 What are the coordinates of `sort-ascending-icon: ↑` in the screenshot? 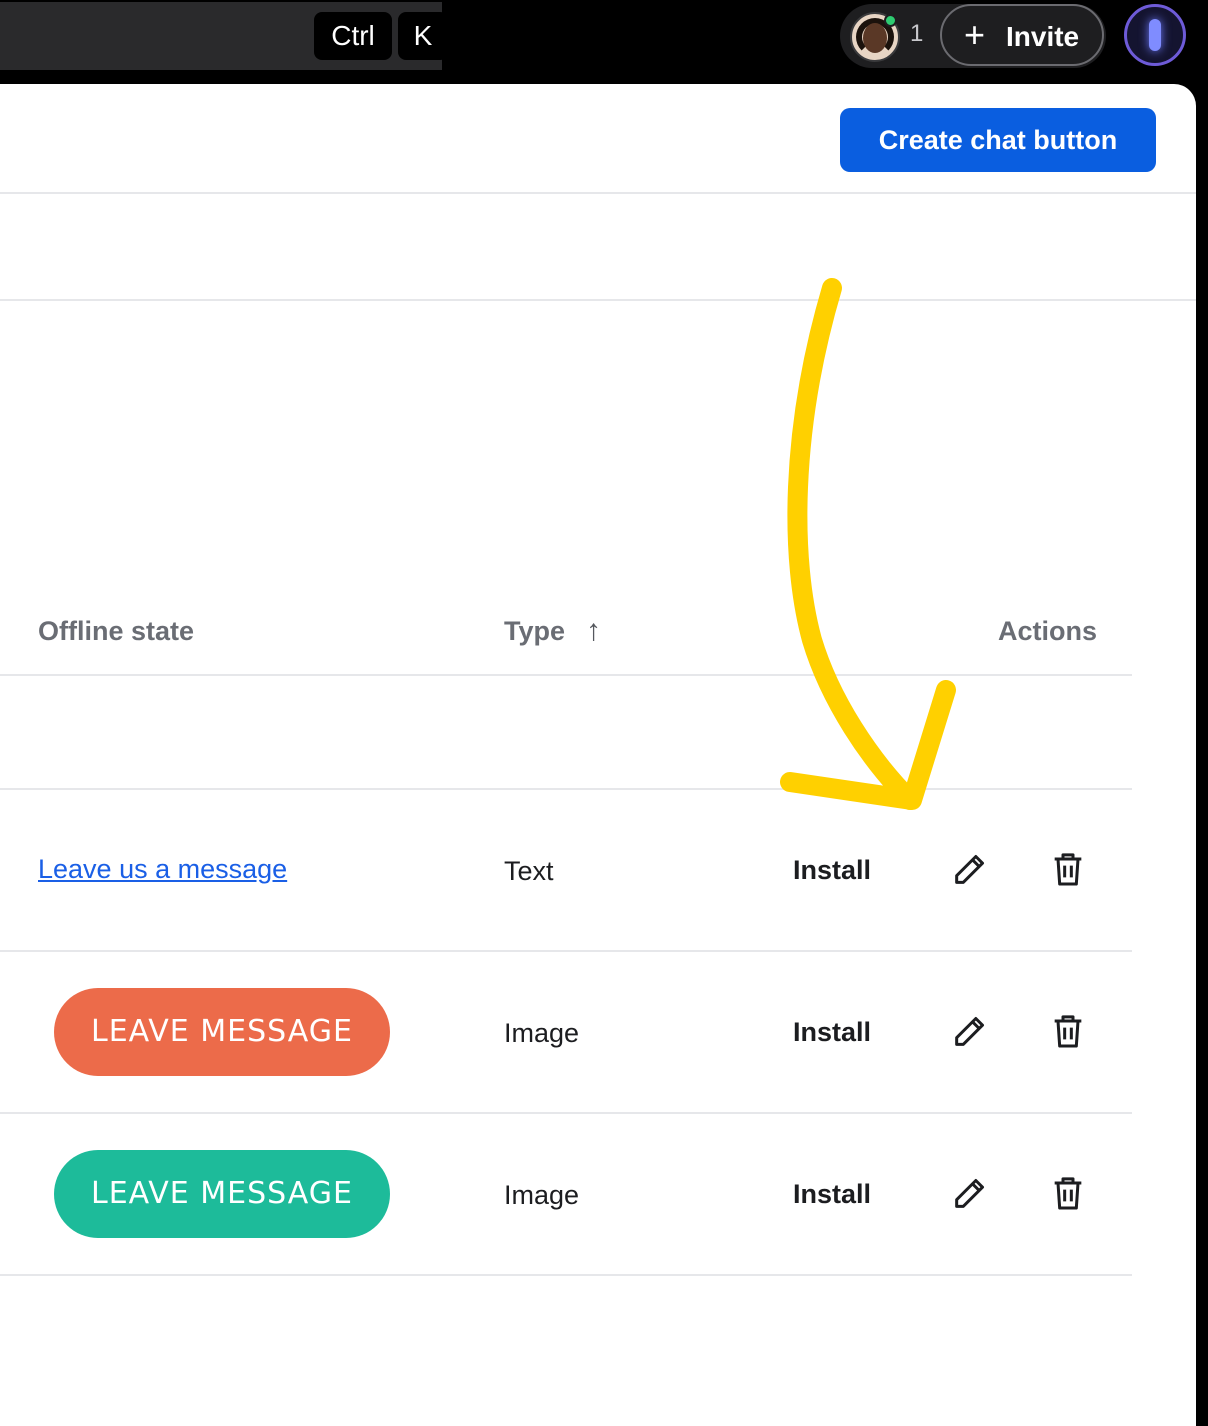 It's located at (593, 631).